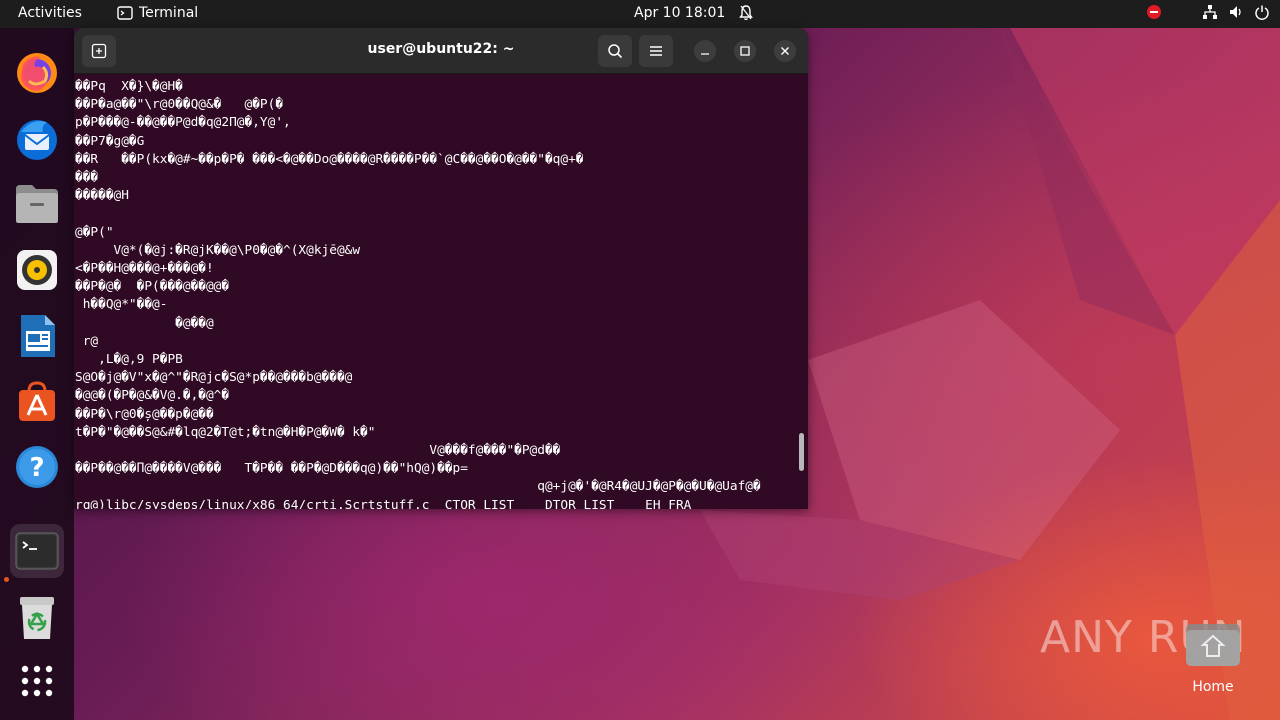  I want to click on search-icon, so click(615, 51).